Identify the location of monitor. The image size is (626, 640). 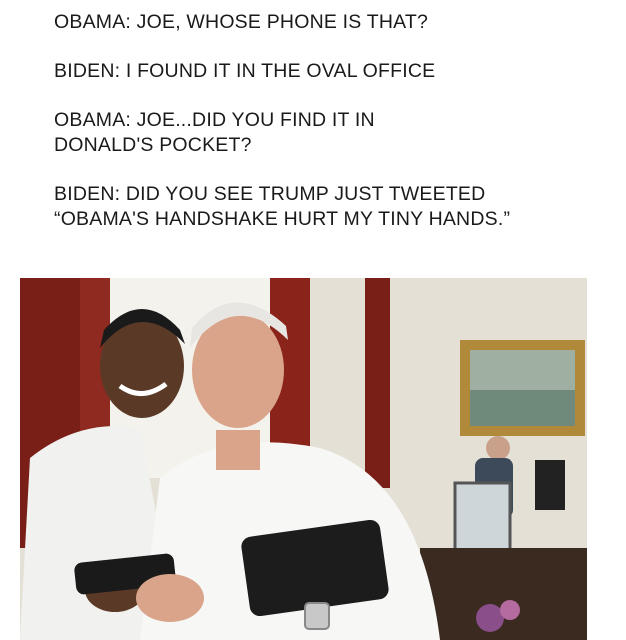
(482, 518).